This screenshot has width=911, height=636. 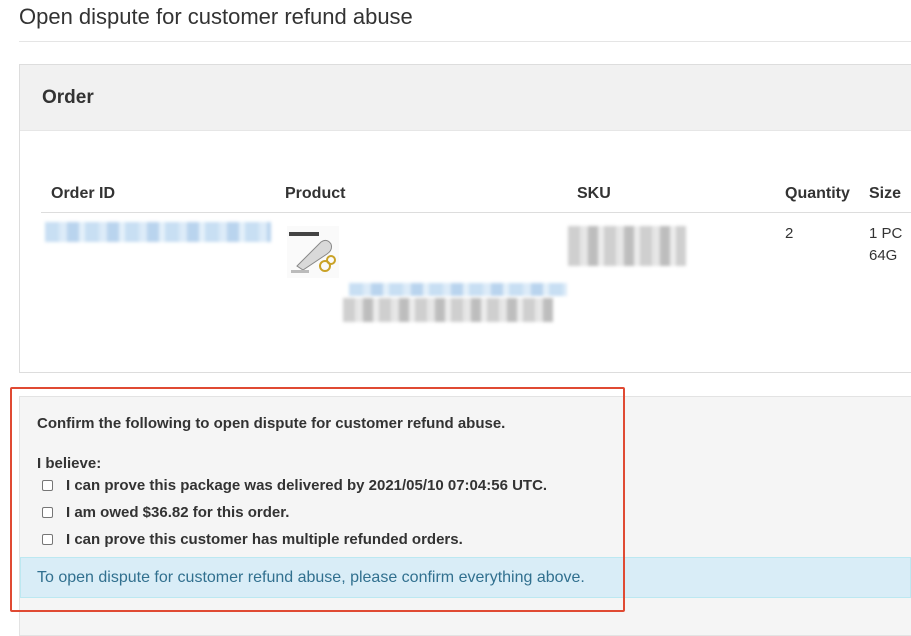 I want to click on column-header-order-id: Order ID, so click(x=83, y=193).